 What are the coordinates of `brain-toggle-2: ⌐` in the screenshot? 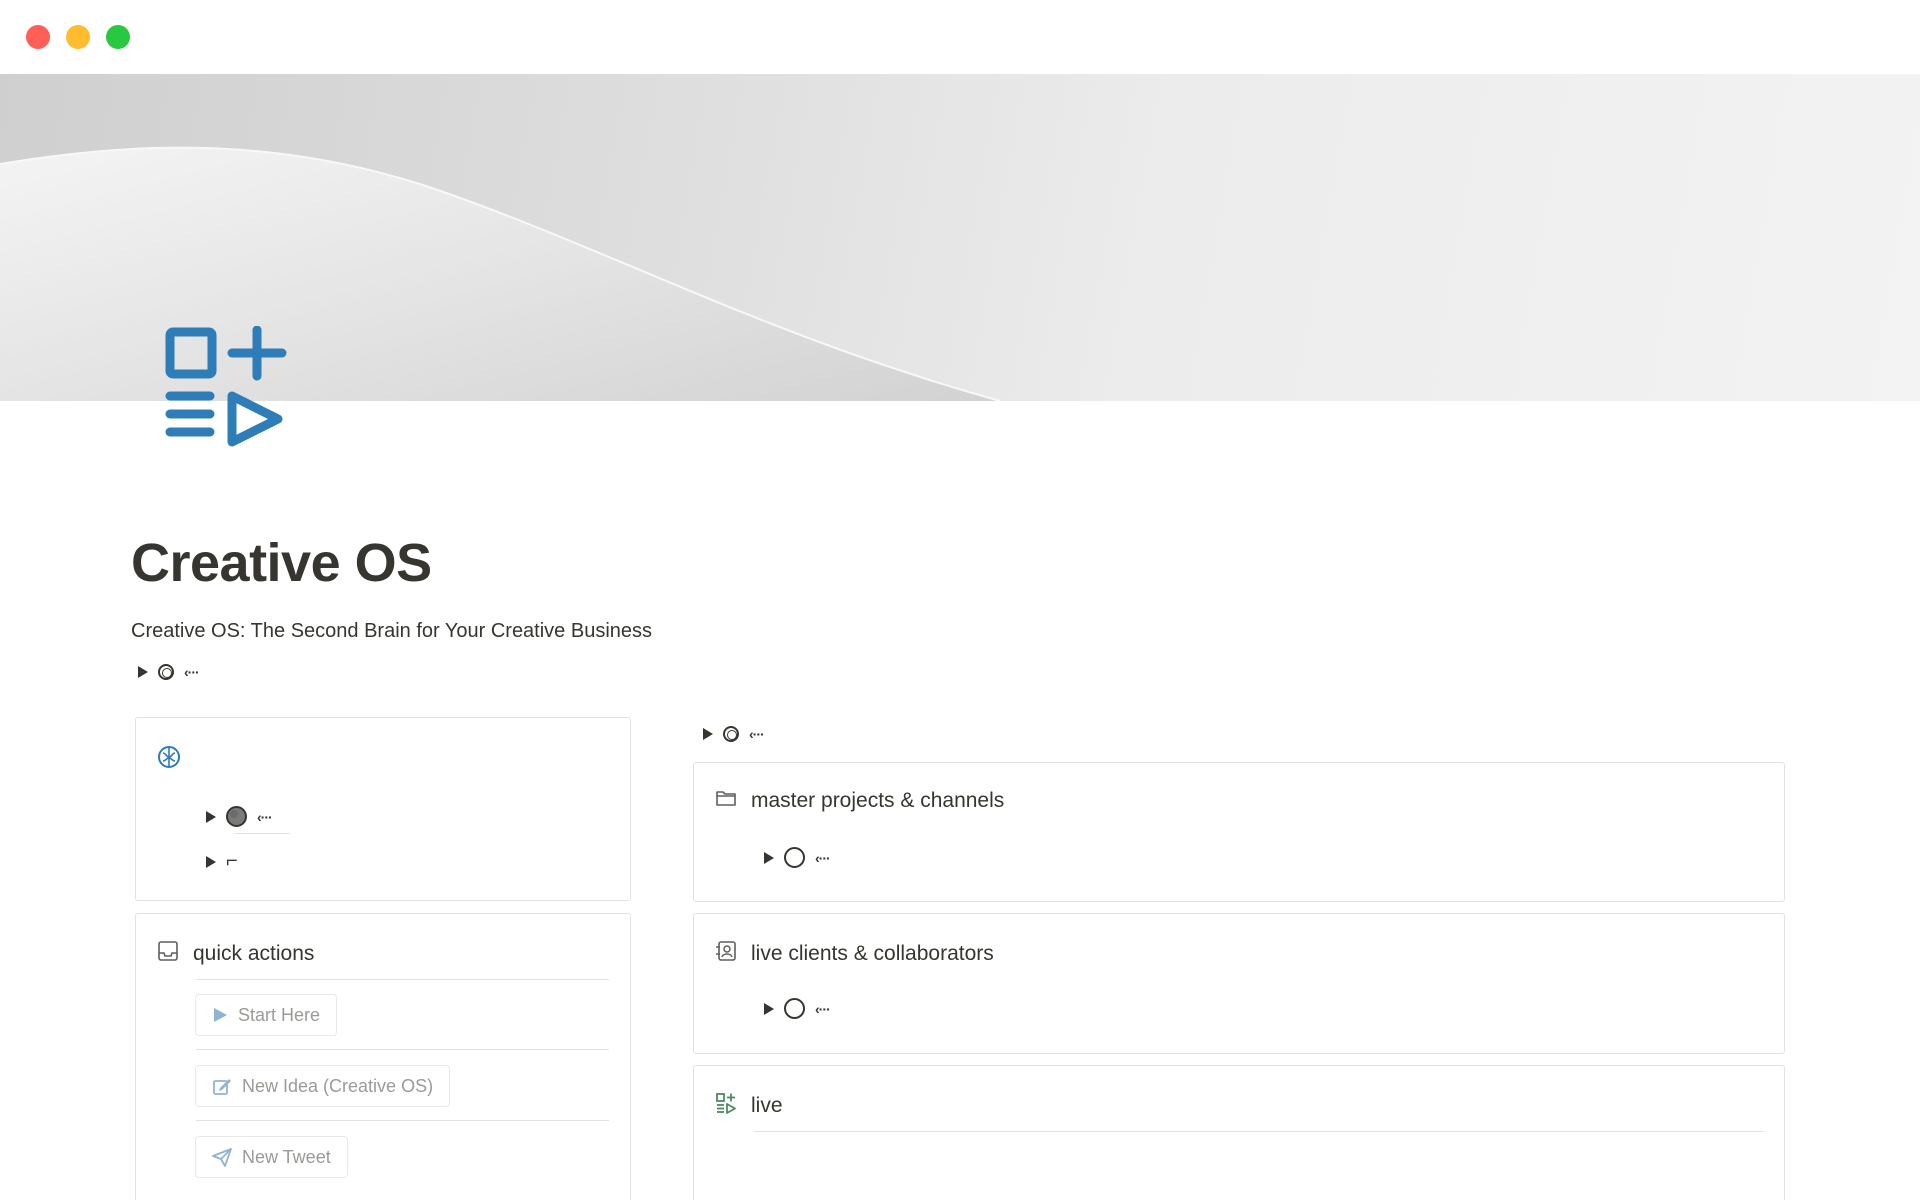 It's located at (222, 861).